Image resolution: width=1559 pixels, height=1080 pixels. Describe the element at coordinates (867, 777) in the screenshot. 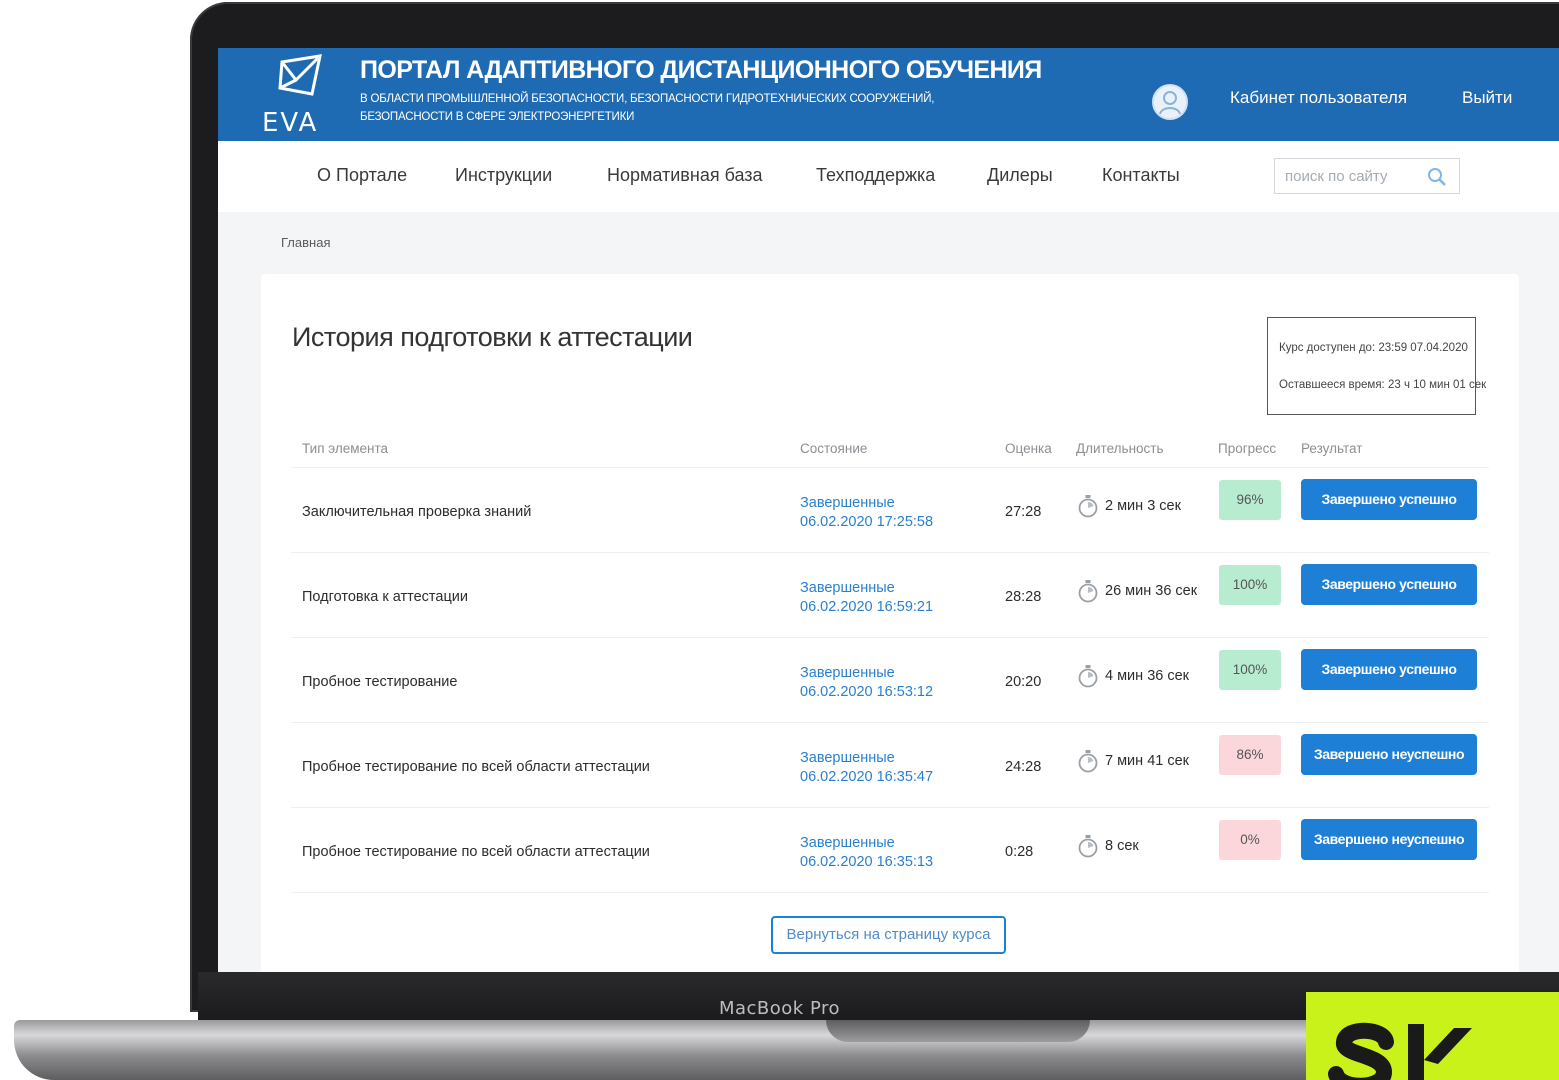

I see `row-date: 06.02.2020 16:35:47` at that location.